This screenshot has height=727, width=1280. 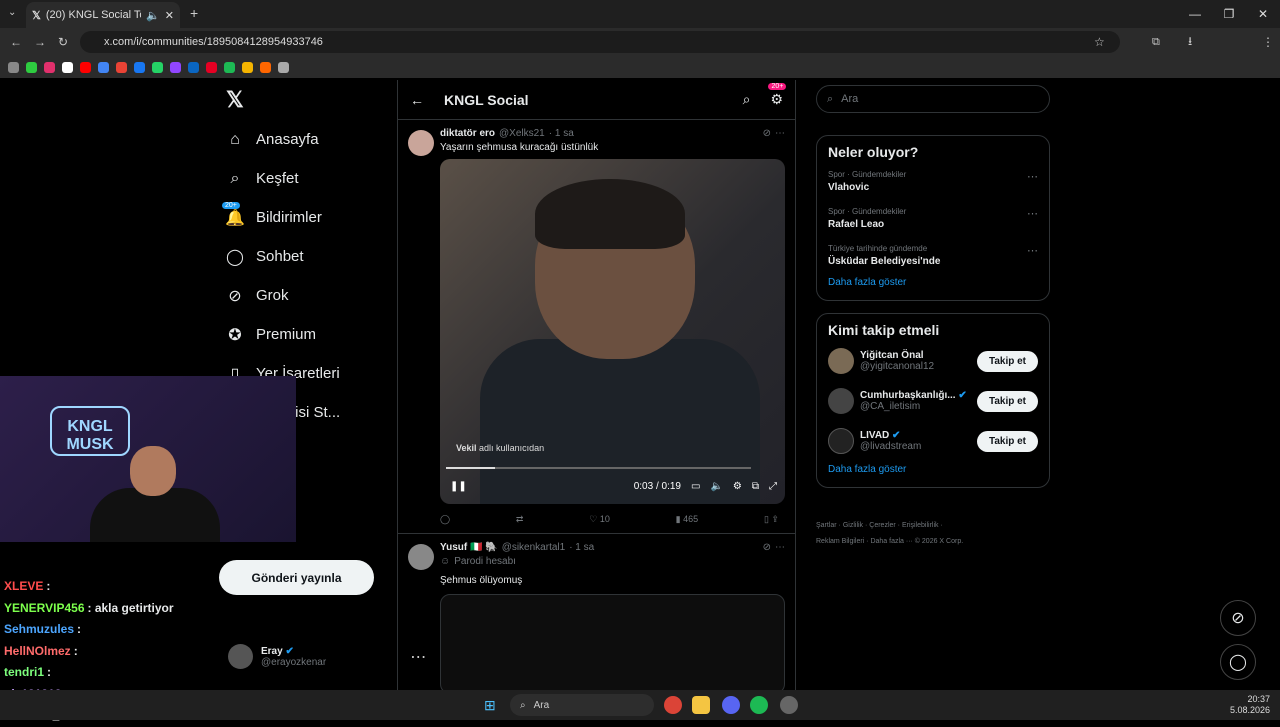 I want to click on taskbar-search: ⌕ Ara, so click(x=582, y=705).